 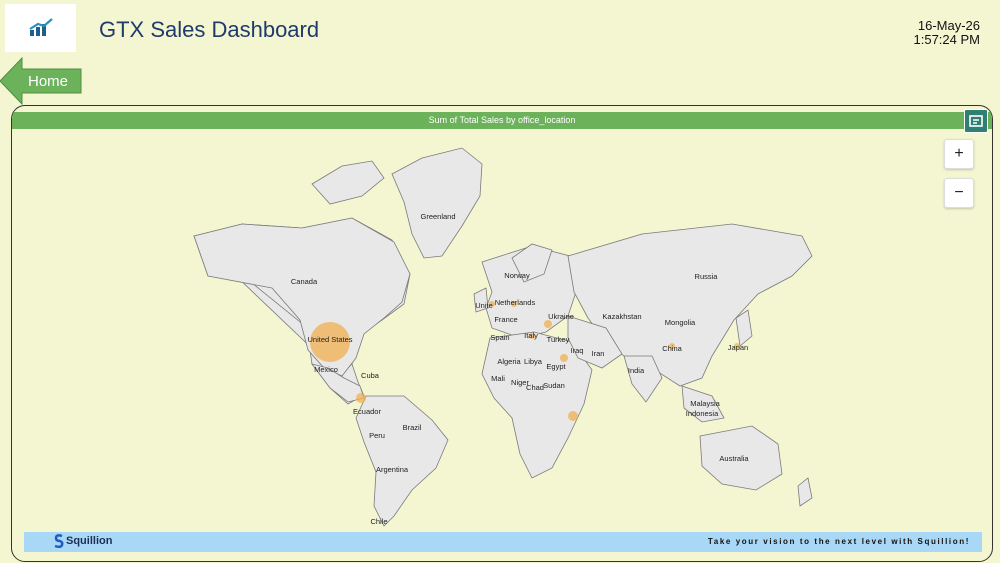 I want to click on label-australia: Australia, so click(x=734, y=458).